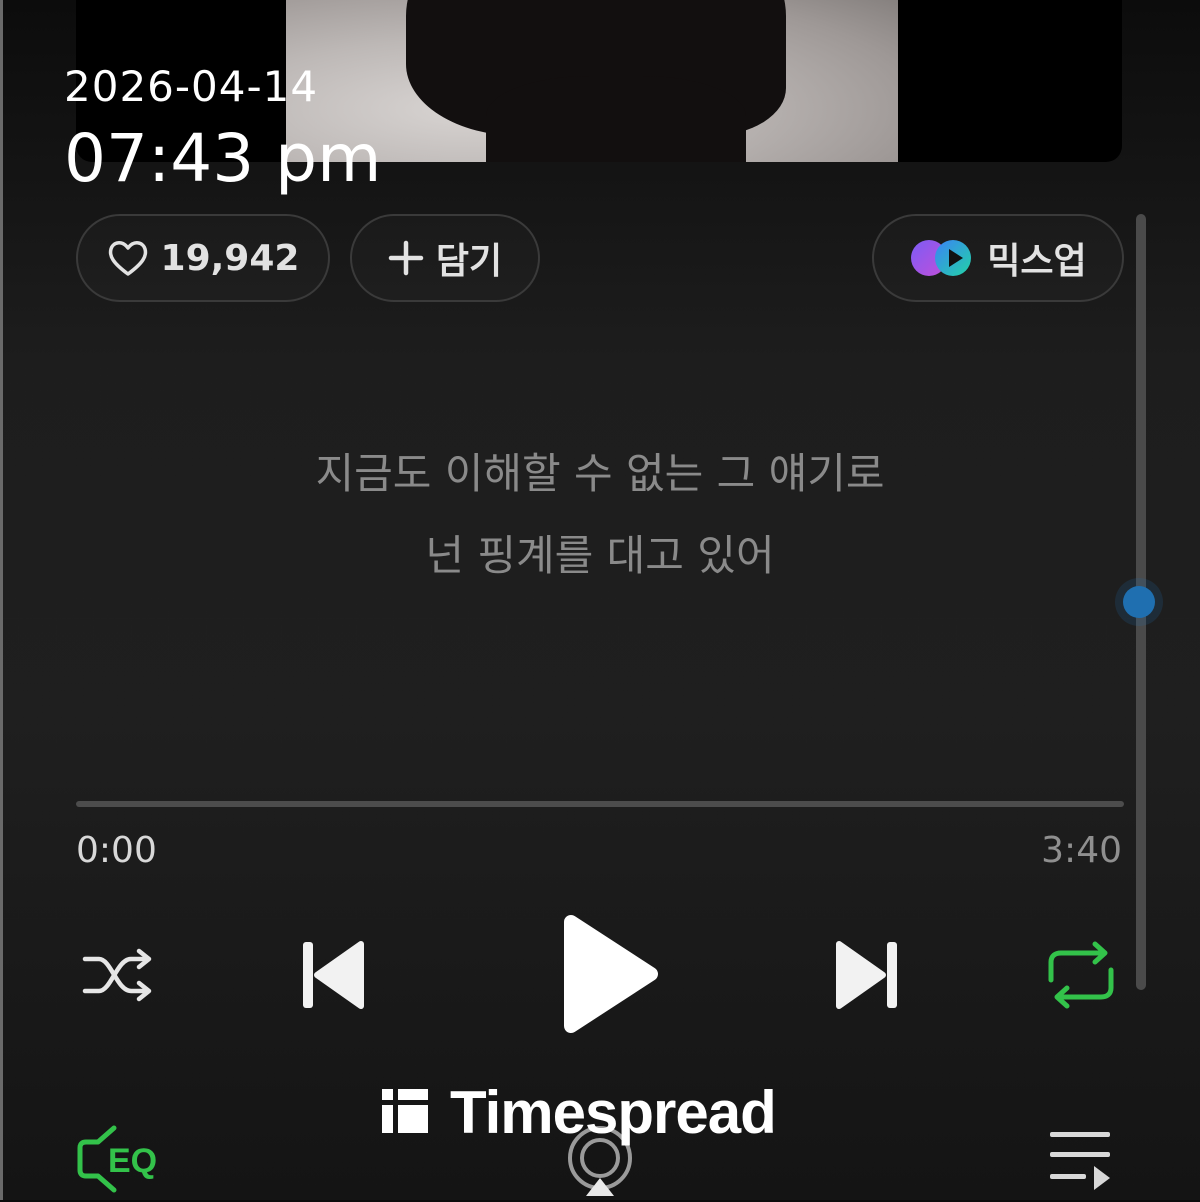 The width and height of the screenshot is (1200, 1202). I want to click on svg-text: EQ, so click(132, 1161).